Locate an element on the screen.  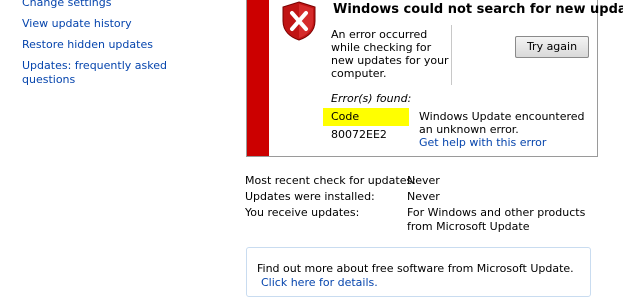
errors-found-label: Error(s) found: is located at coordinates (371, 98).